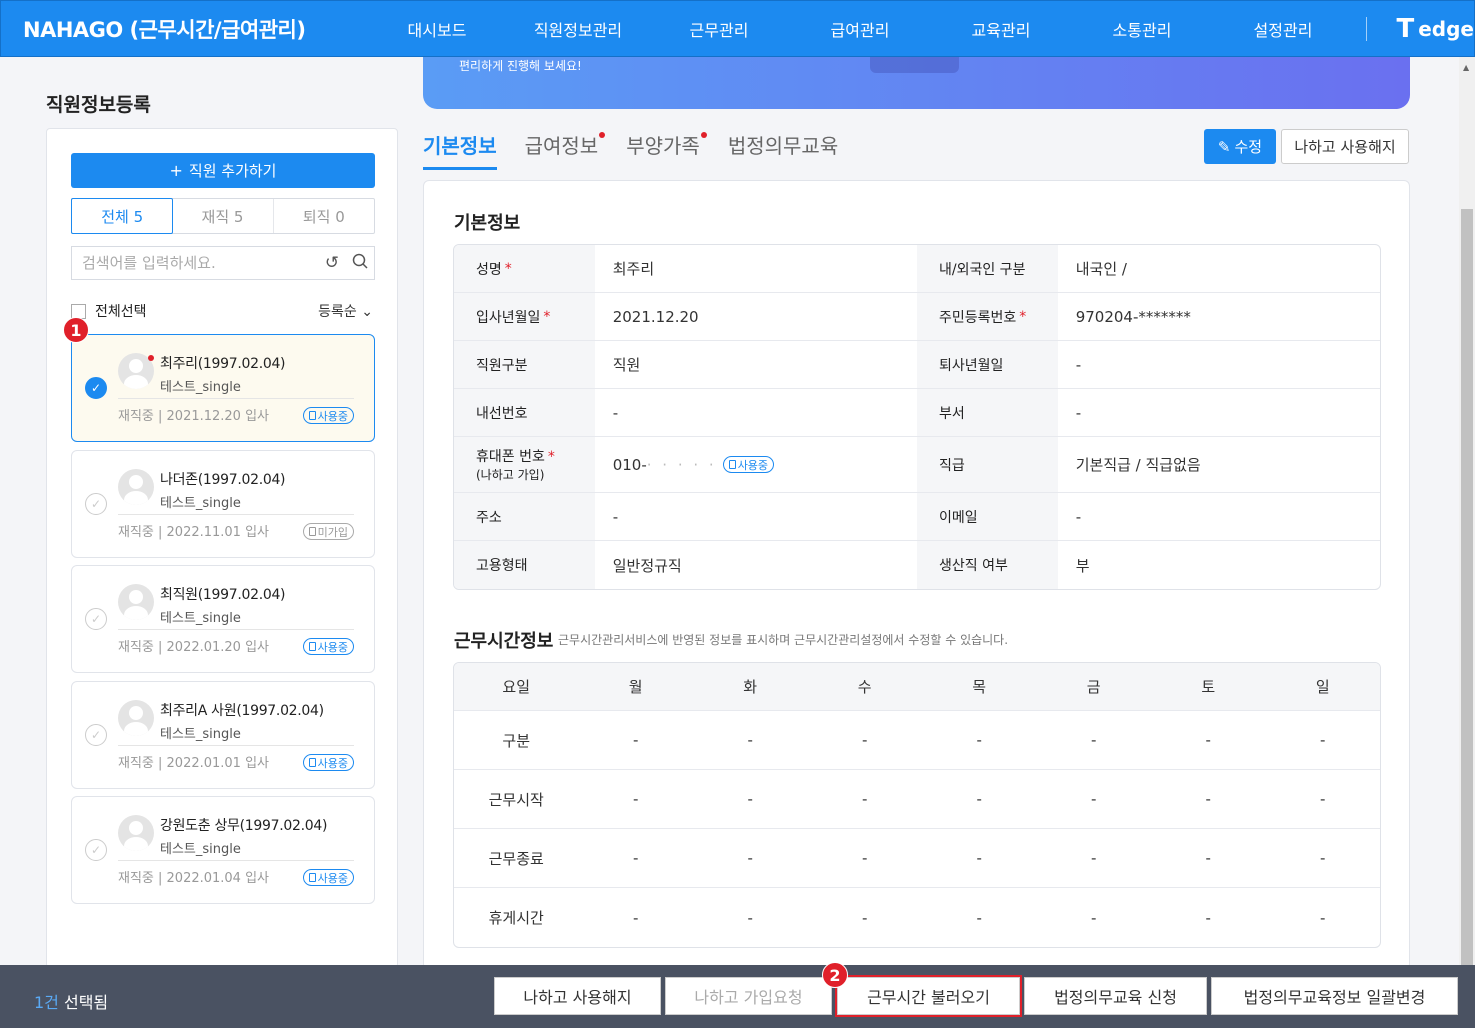 This screenshot has height=1028, width=1475. What do you see at coordinates (312, 646) in the screenshot?
I see `phone-icon` at bounding box center [312, 646].